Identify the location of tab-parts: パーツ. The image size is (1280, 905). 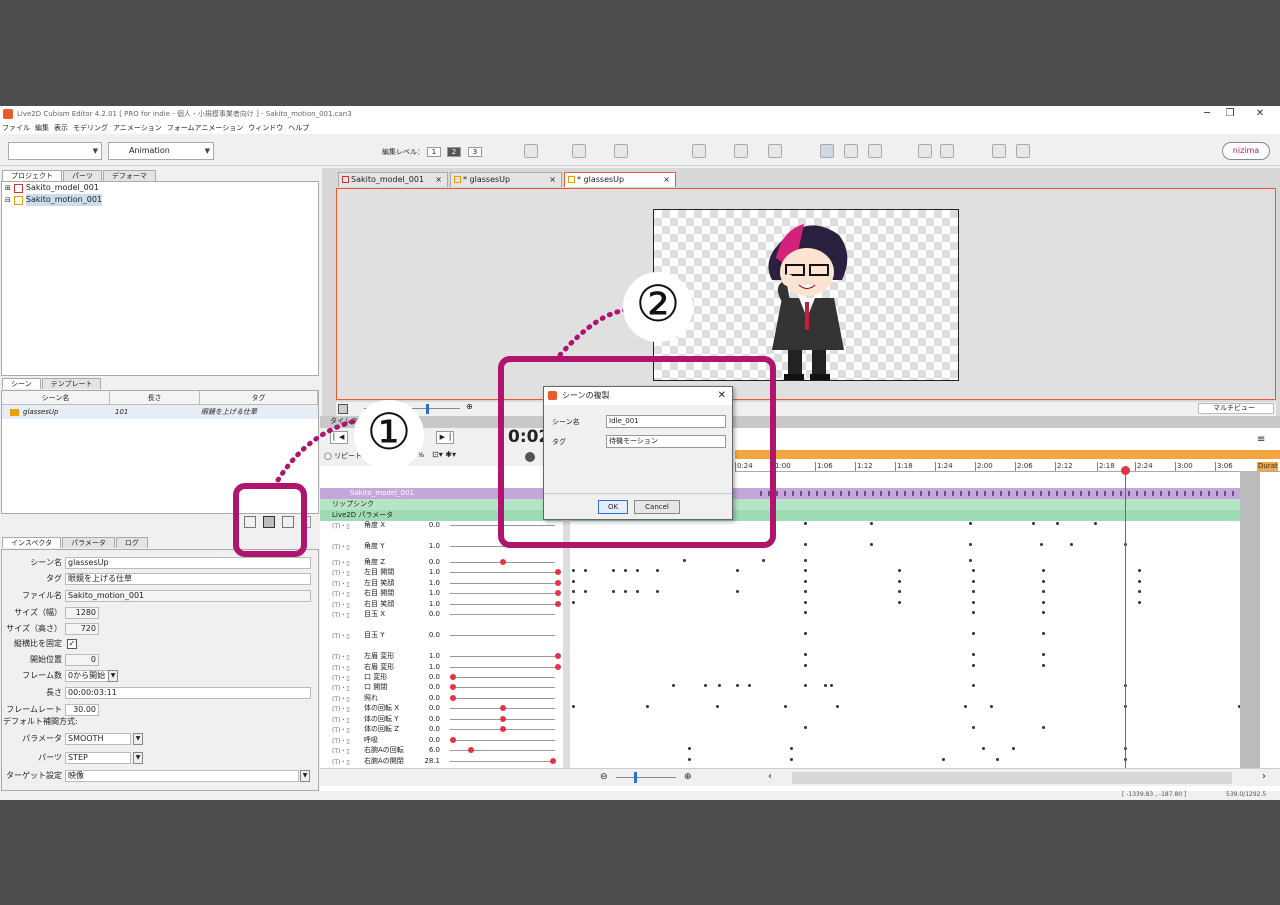
(82, 175).